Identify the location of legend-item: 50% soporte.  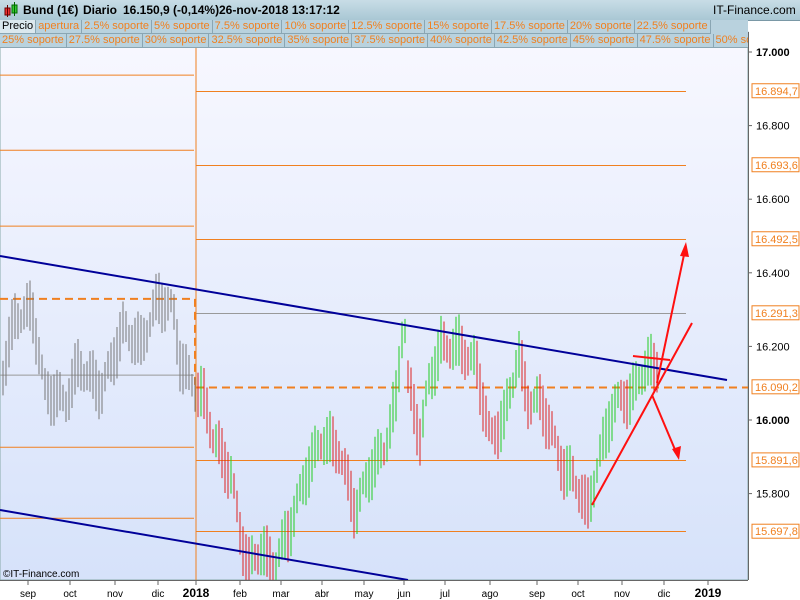
(730, 41).